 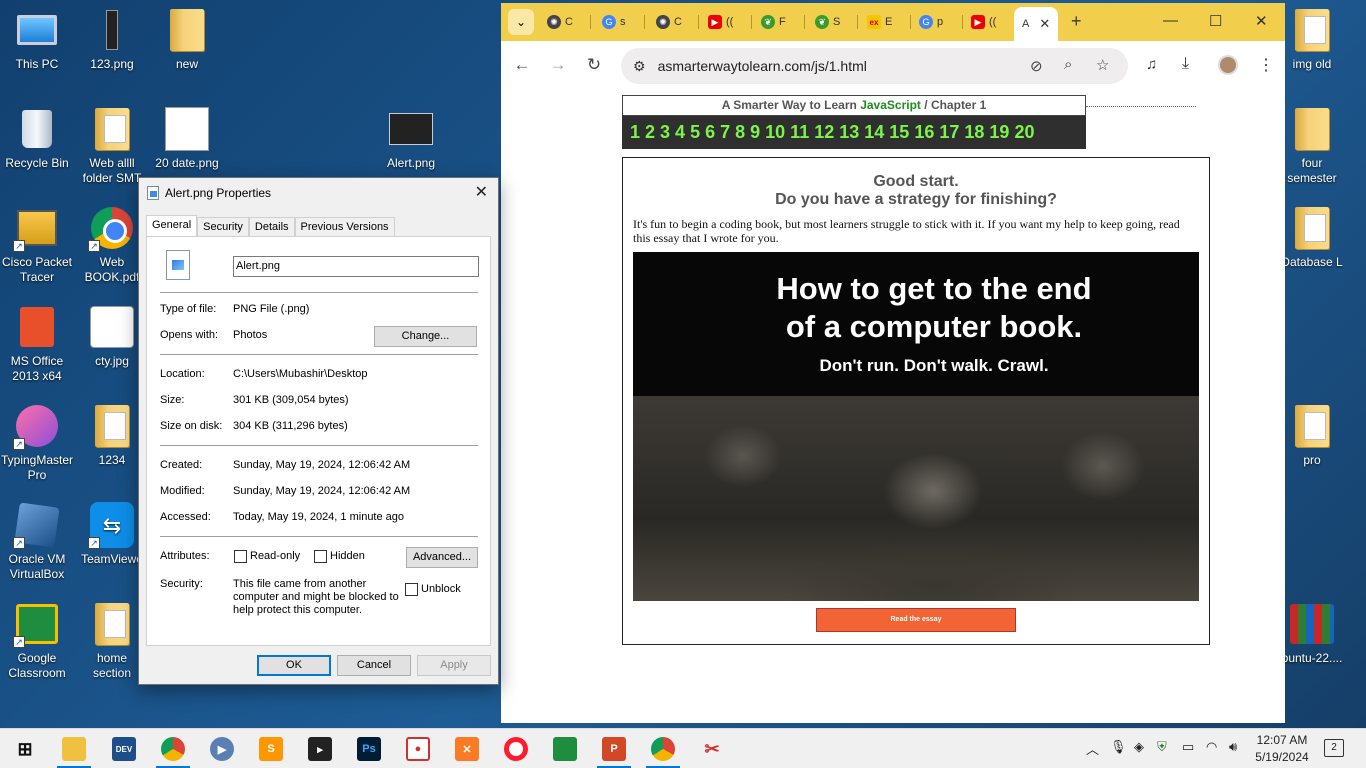 What do you see at coordinates (522, 65) in the screenshot?
I see `back-button: ←` at bounding box center [522, 65].